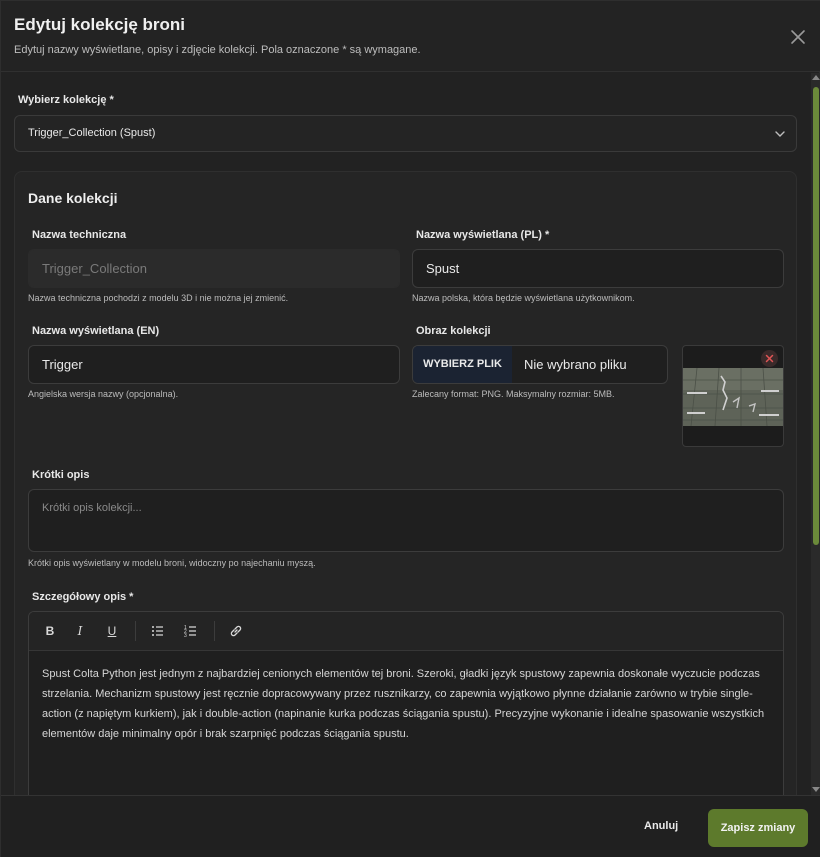 The image size is (820, 857). I want to click on editor-toolbar: B I U 123, so click(406, 631).